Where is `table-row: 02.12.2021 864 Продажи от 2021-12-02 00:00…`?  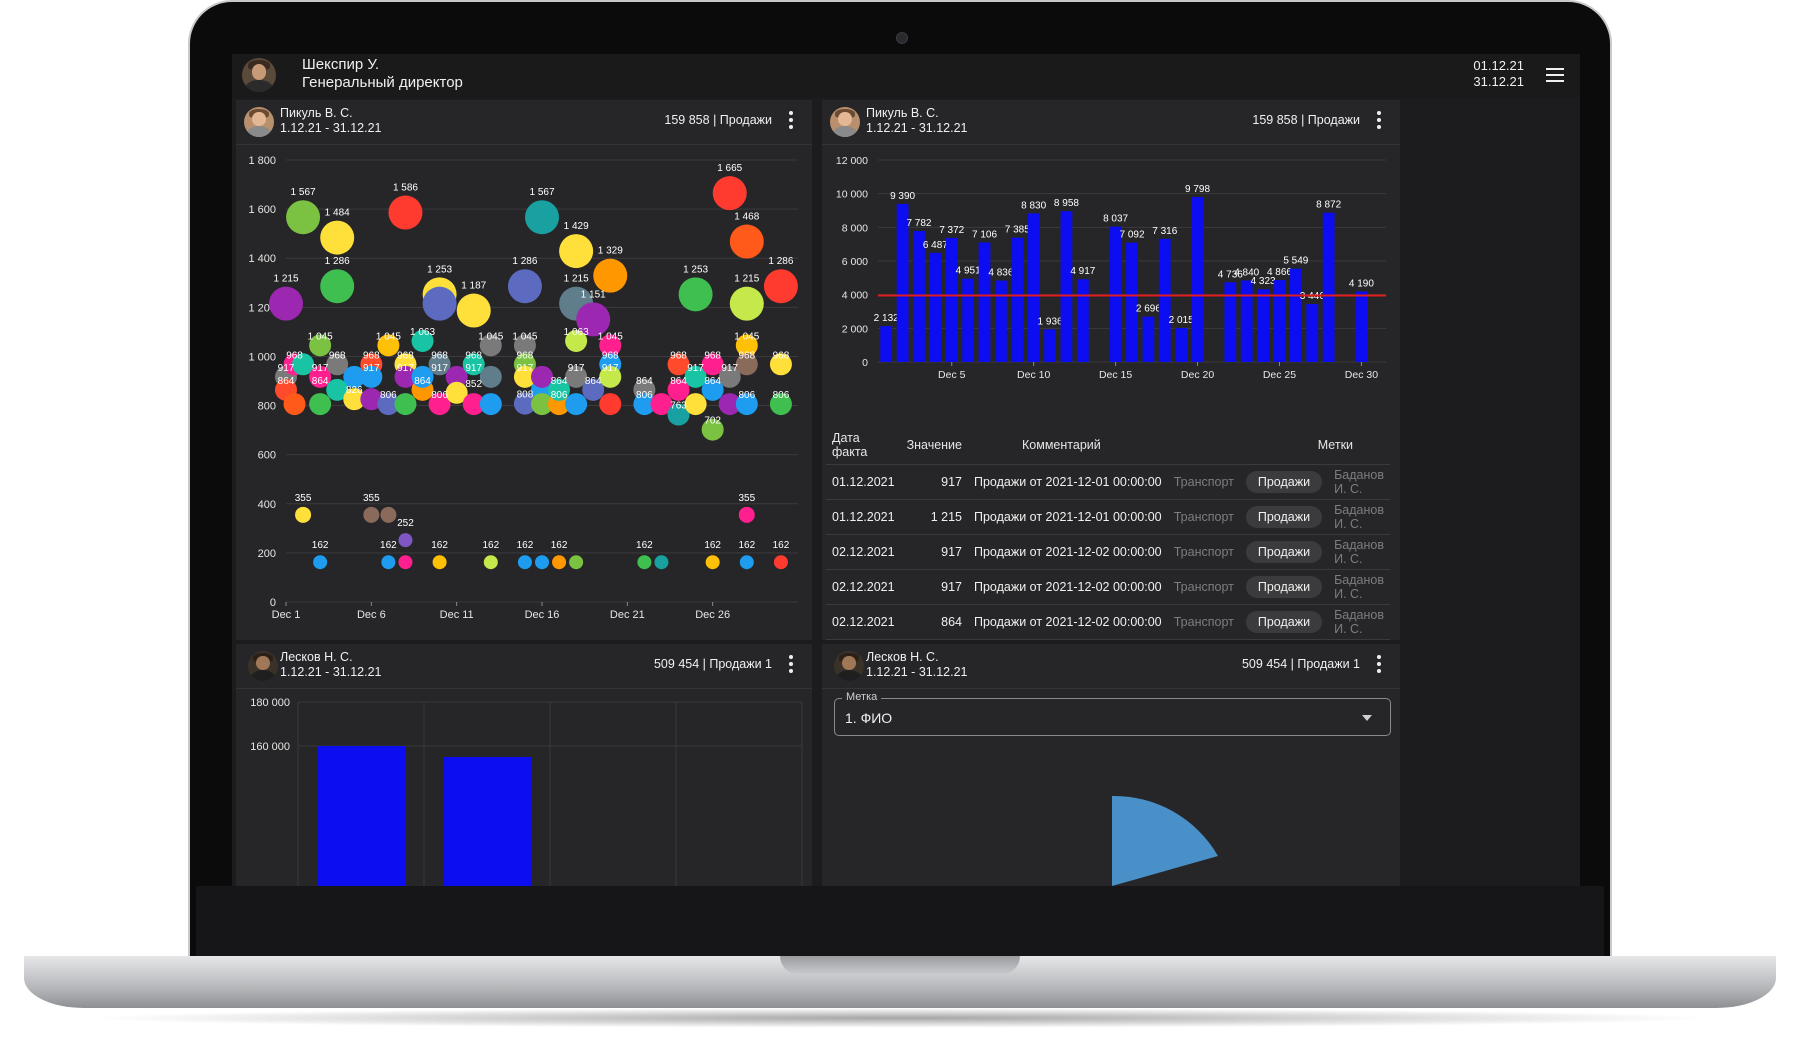
table-row: 02.12.2021 864 Продажи от 2021-12-02 00:00… is located at coordinates (1108, 622).